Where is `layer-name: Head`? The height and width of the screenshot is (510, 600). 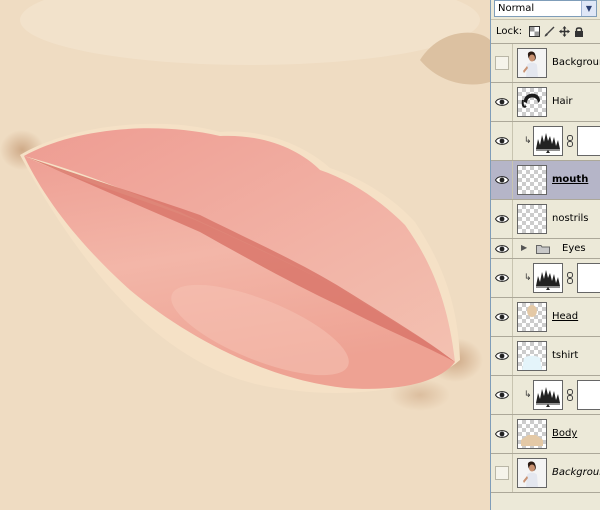
layer-name: Head is located at coordinates (565, 316).